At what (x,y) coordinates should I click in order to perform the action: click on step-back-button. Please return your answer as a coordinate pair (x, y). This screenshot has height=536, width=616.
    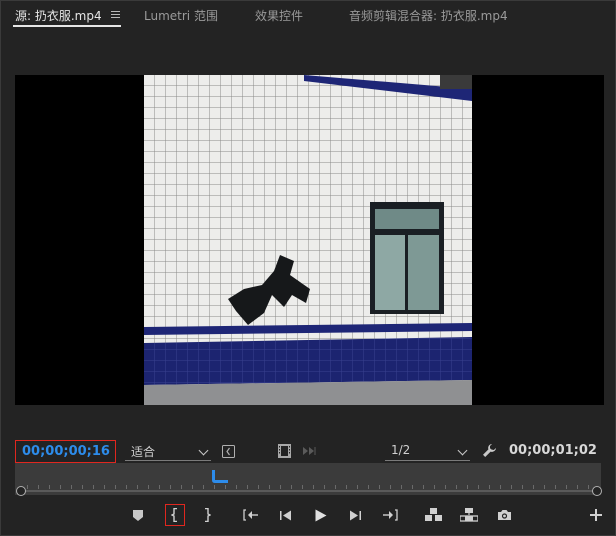
    Looking at the image, I should click on (286, 515).